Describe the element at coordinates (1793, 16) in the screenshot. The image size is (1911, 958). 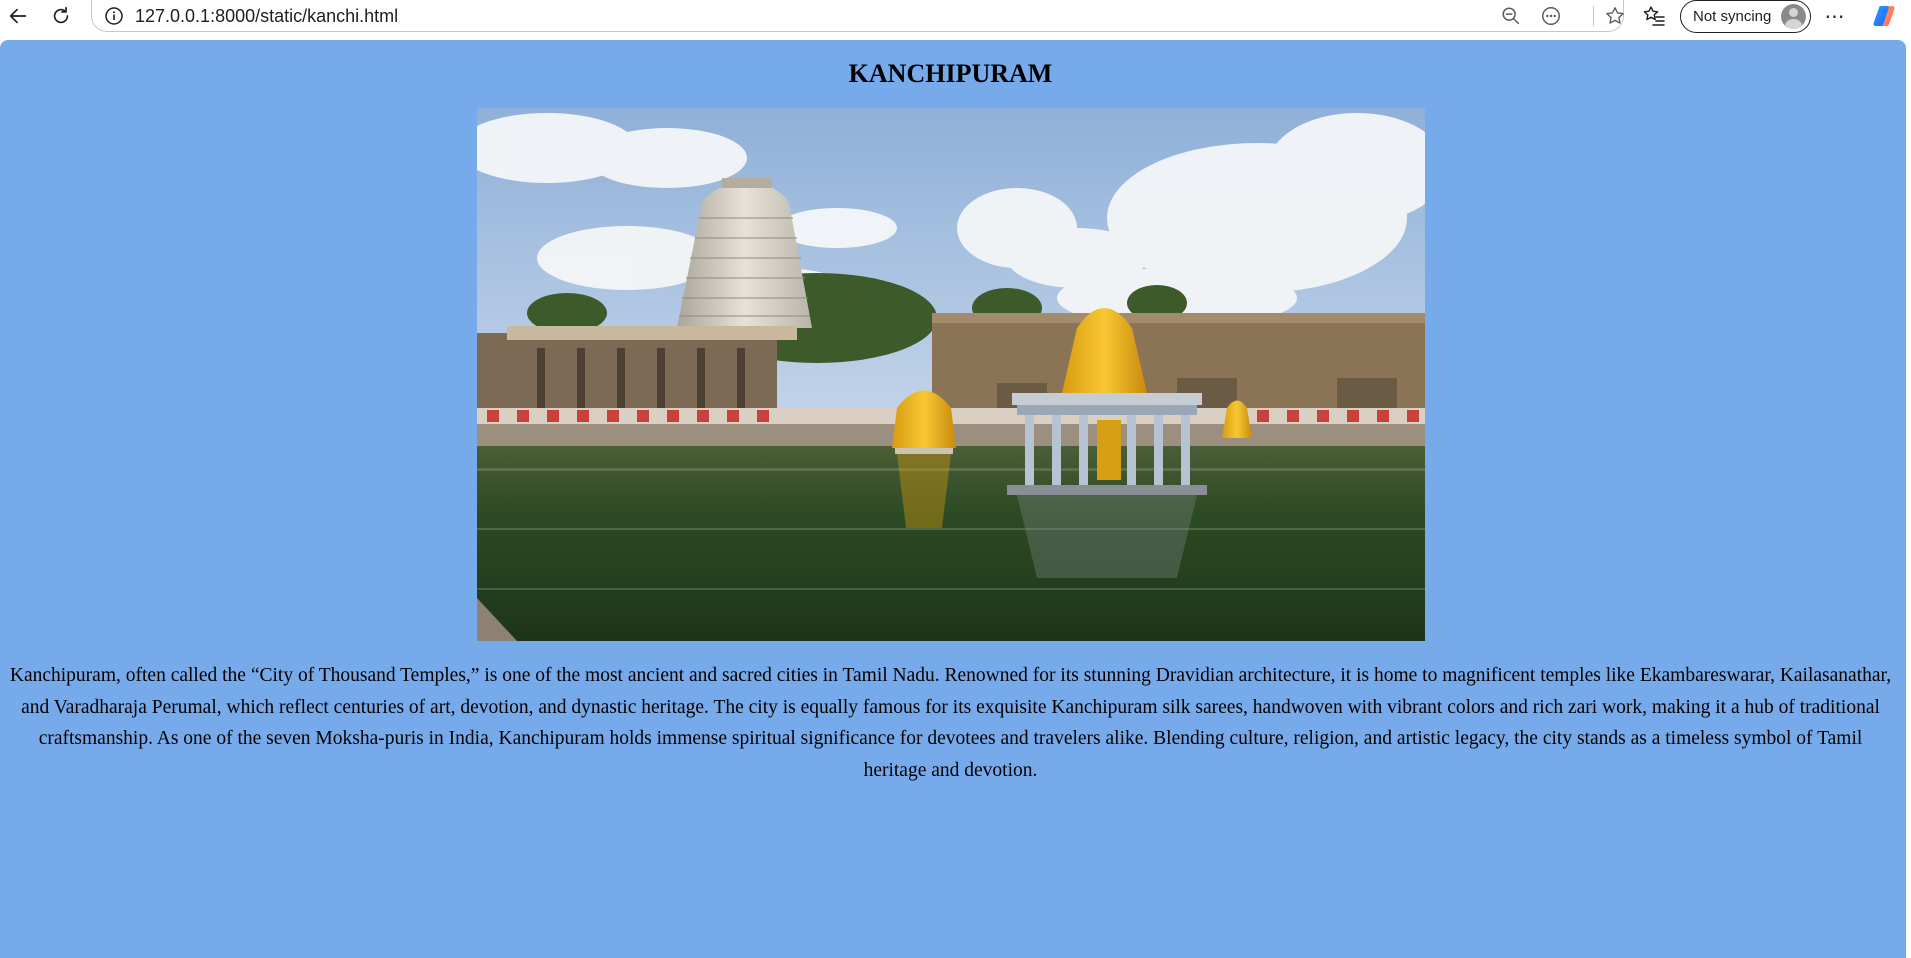
I see `profile-avatar-icon` at that location.